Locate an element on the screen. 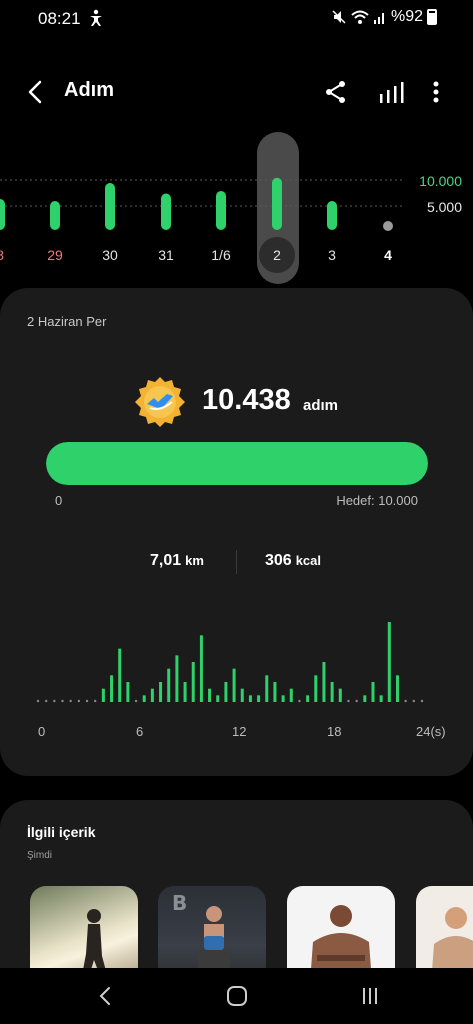 The width and height of the screenshot is (473, 1024). system-navigation-bar is located at coordinates (236, 996).